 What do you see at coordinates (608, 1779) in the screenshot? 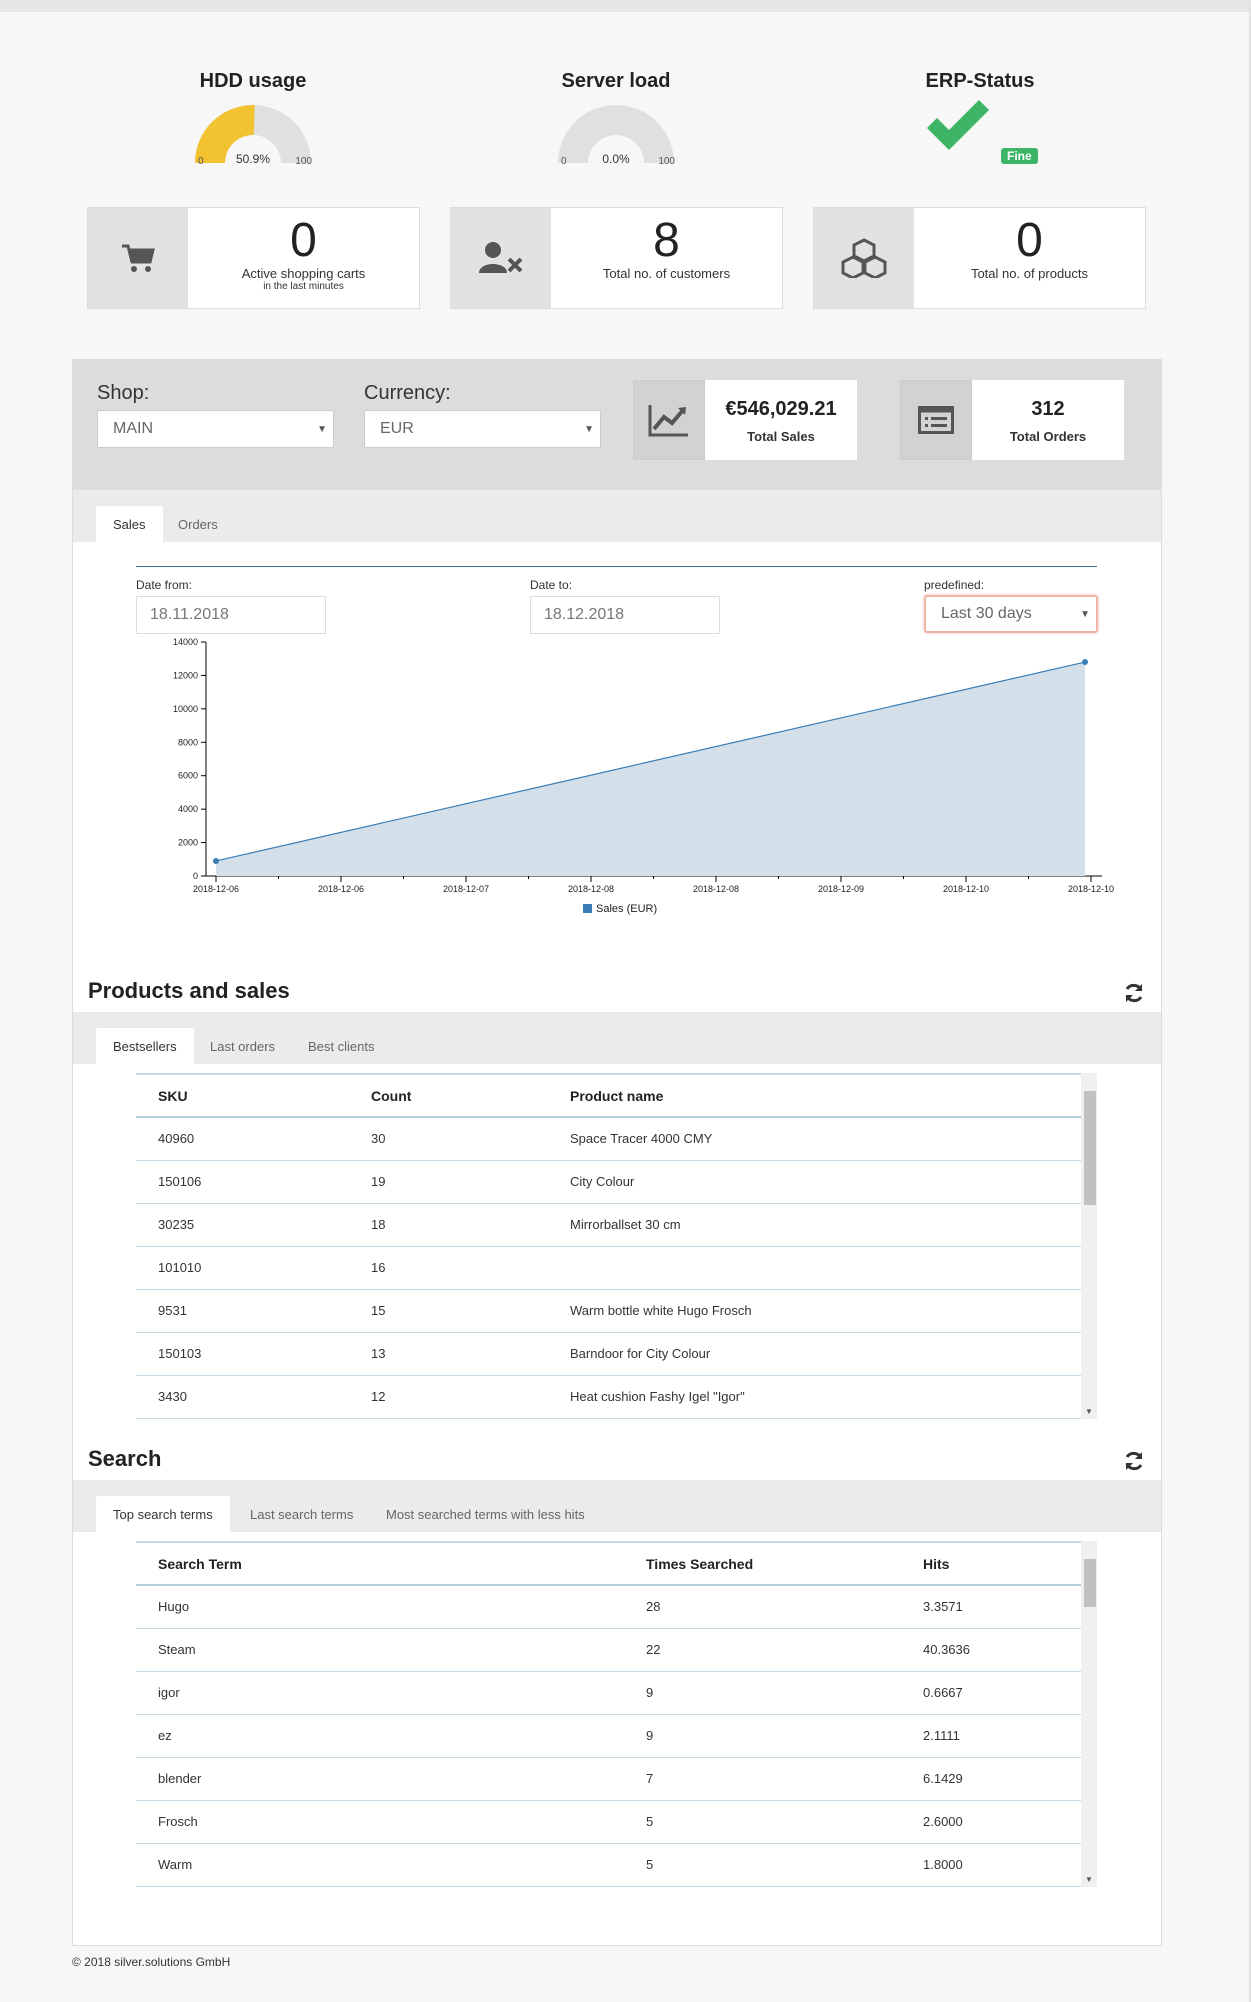
I see `table-row: blender 7 6.1429` at bounding box center [608, 1779].